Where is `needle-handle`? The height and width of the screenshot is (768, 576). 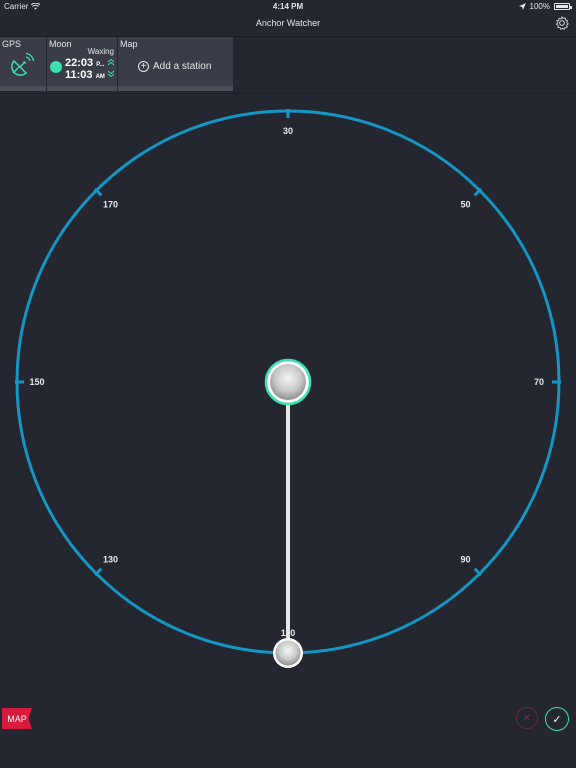 needle-handle is located at coordinates (288, 653).